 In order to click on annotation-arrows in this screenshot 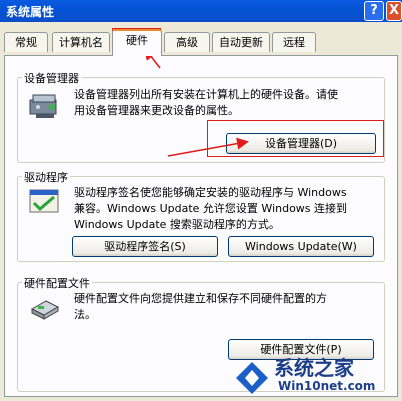, I will do `click(196, 102)`.